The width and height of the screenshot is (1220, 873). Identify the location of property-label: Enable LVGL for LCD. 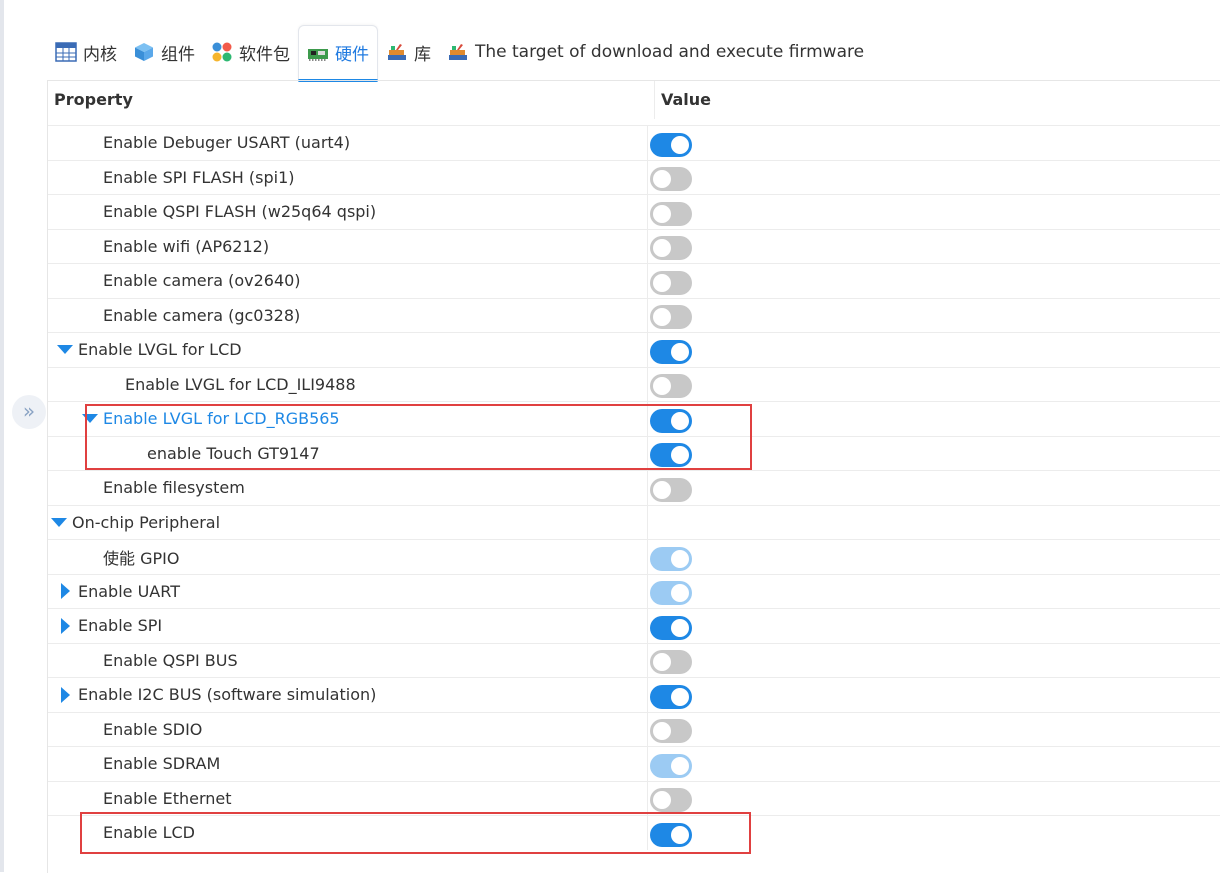
(160, 350).